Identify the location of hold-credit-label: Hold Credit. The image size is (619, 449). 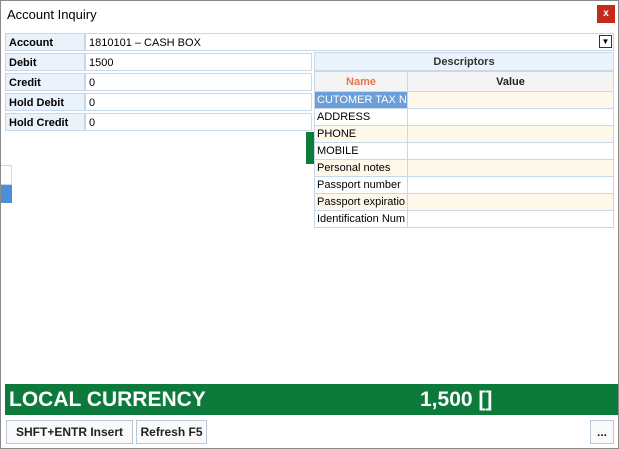
(45, 122).